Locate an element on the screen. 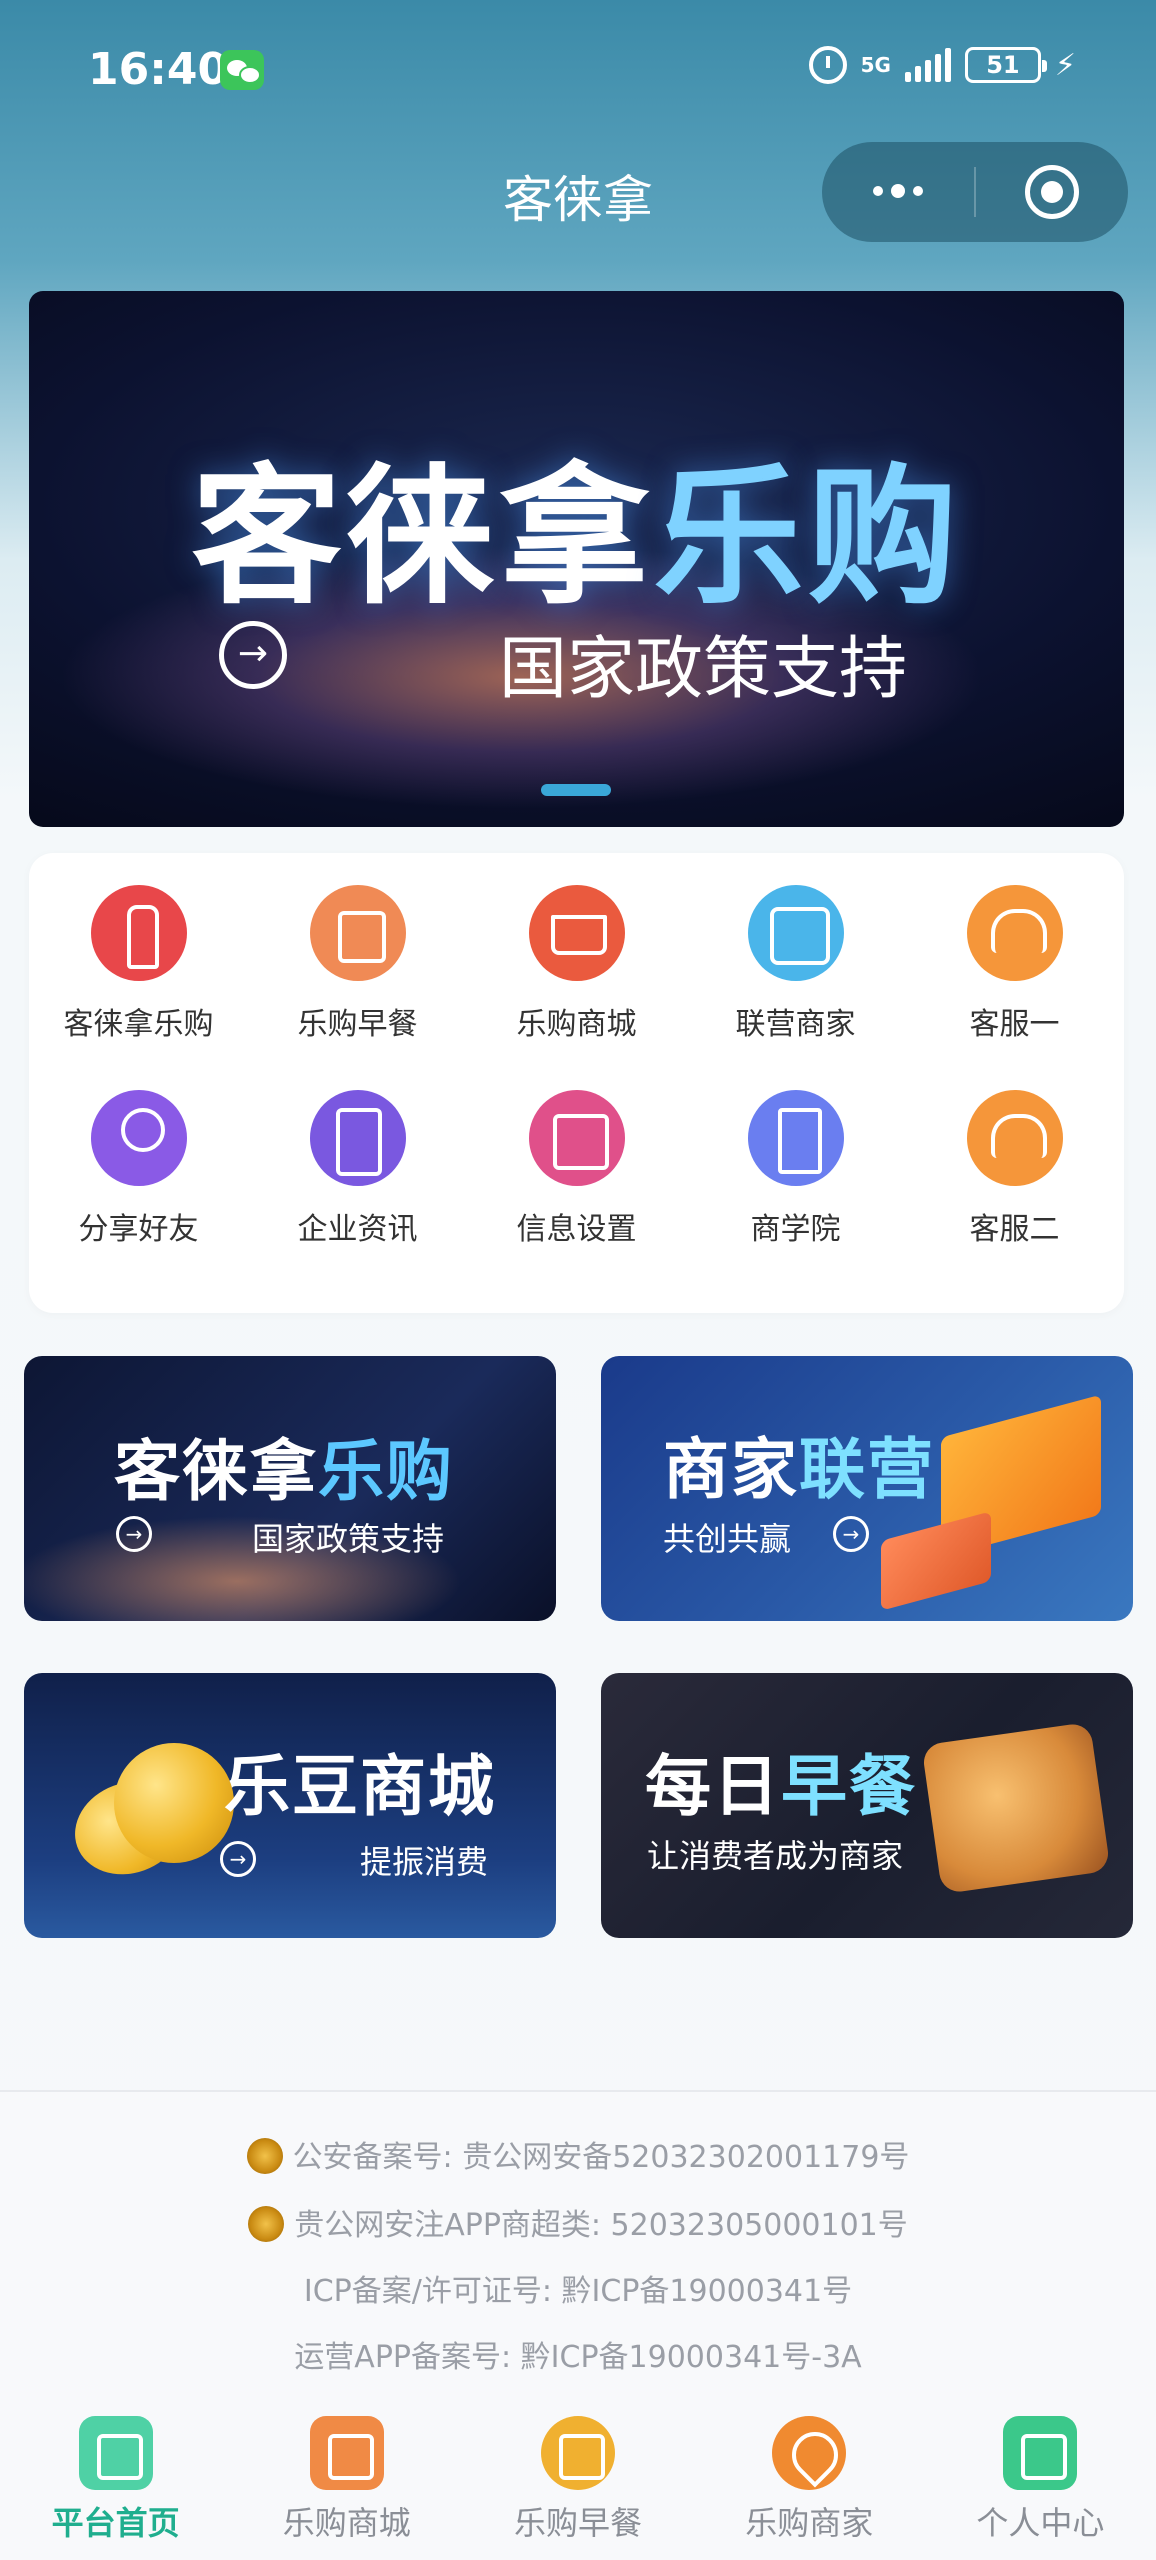 The width and height of the screenshot is (1156, 2560). charging-icon: ⚡ is located at coordinates (1065, 65).